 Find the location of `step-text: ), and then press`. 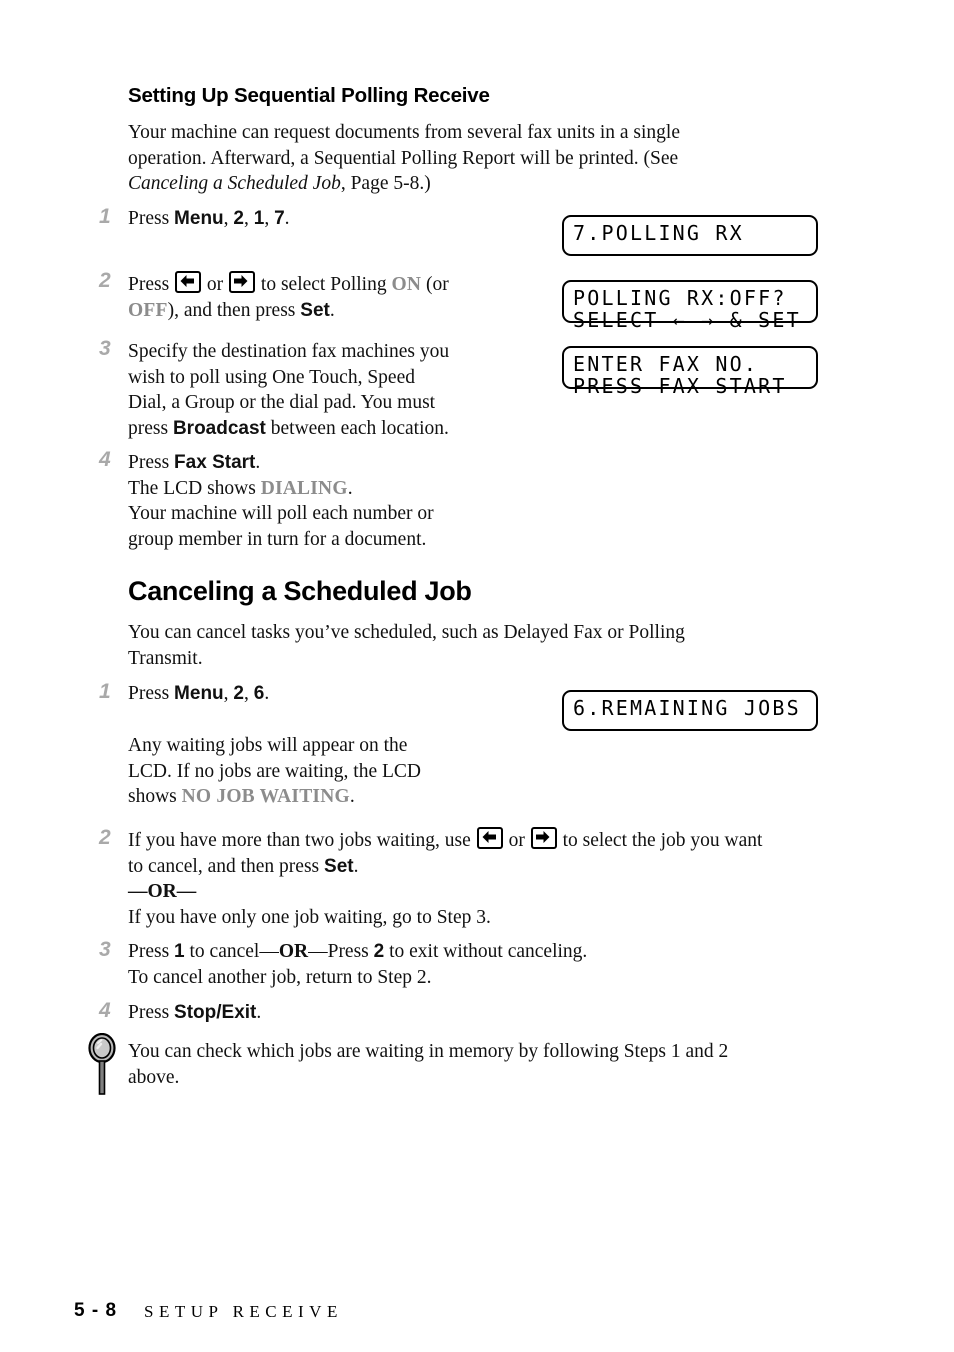

step-text: ), and then press is located at coordinates (234, 310).